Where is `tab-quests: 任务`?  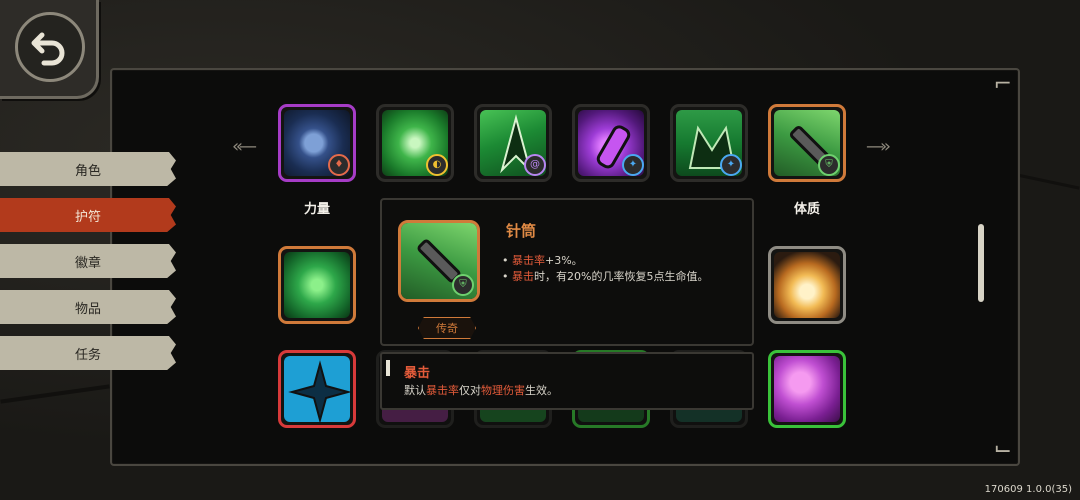 tab-quests: 任务 is located at coordinates (88, 353).